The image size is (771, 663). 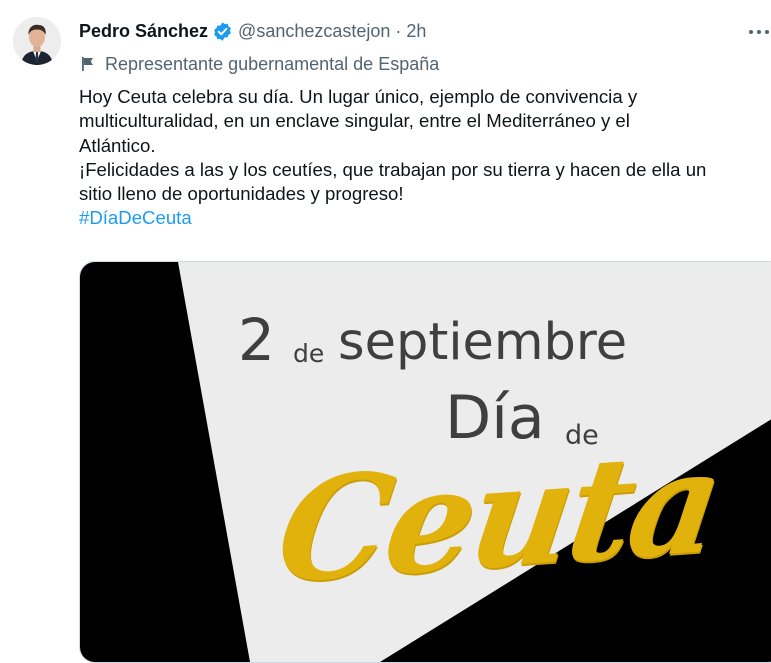 I want to click on government-label: Representante gubernamental de España, so click(x=259, y=64).